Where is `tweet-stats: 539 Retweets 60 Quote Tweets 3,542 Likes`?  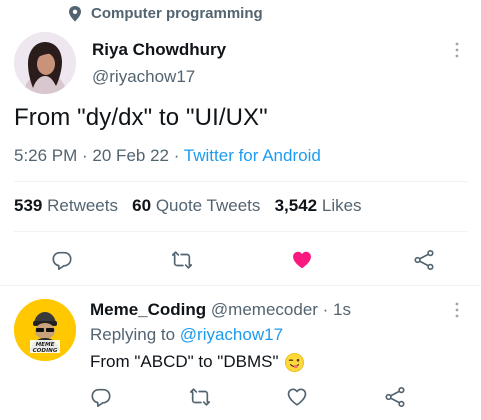 tweet-stats: 539 Retweets 60 Quote Tweets 3,542 Likes is located at coordinates (188, 206).